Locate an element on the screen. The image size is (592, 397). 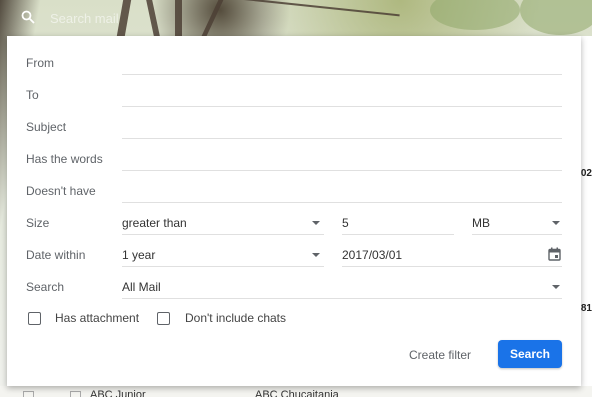
from-row: From is located at coordinates (294, 63).